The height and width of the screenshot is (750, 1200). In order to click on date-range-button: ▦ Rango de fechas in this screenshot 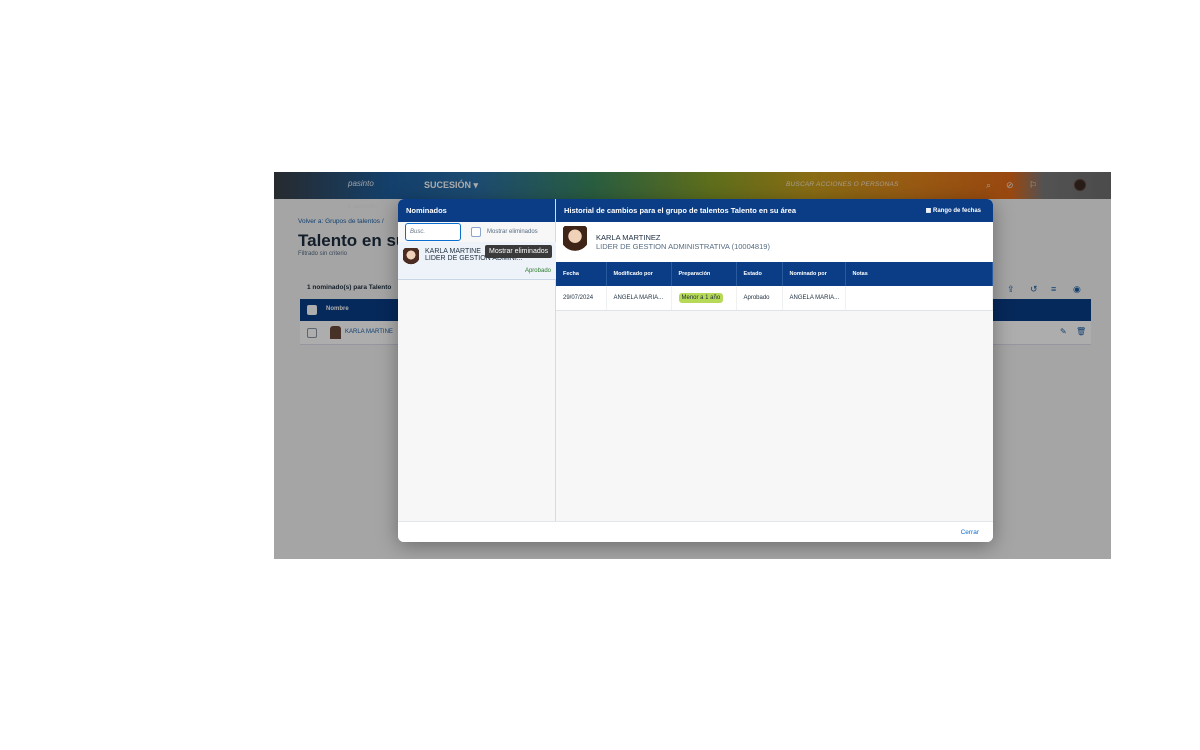, I will do `click(953, 210)`.